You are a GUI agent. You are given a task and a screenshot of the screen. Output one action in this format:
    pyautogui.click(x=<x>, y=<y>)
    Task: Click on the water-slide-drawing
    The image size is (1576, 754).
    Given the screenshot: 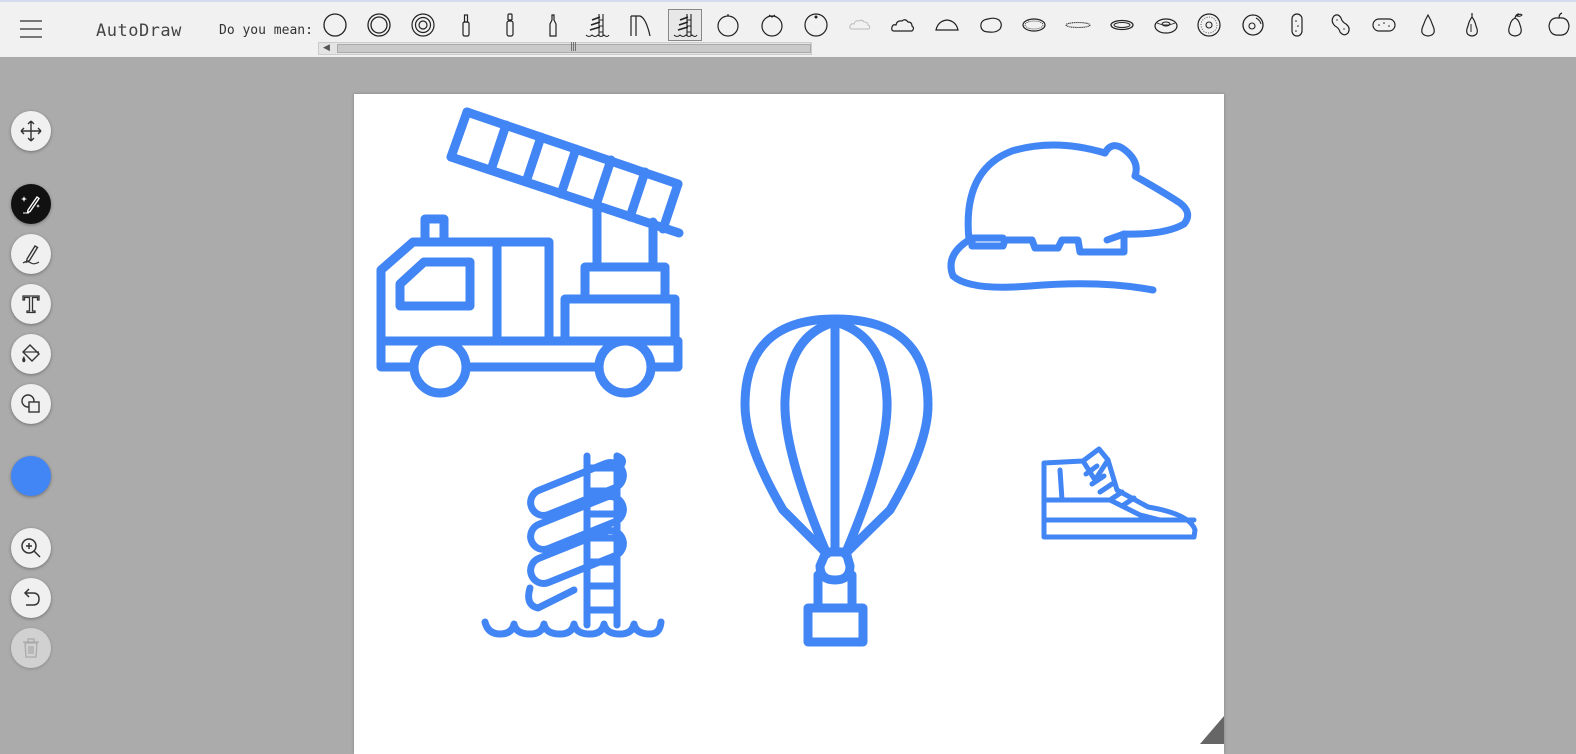 What is the action you would take?
    pyautogui.click(x=573, y=545)
    